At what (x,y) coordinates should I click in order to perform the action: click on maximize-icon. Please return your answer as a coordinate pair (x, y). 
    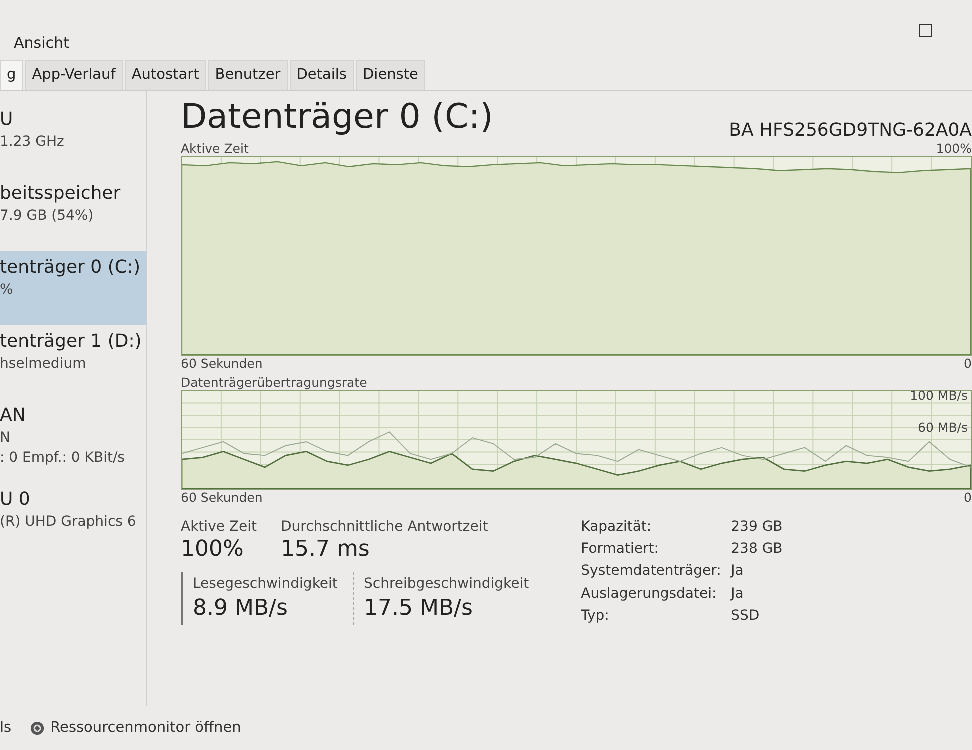
    Looking at the image, I should click on (925, 30).